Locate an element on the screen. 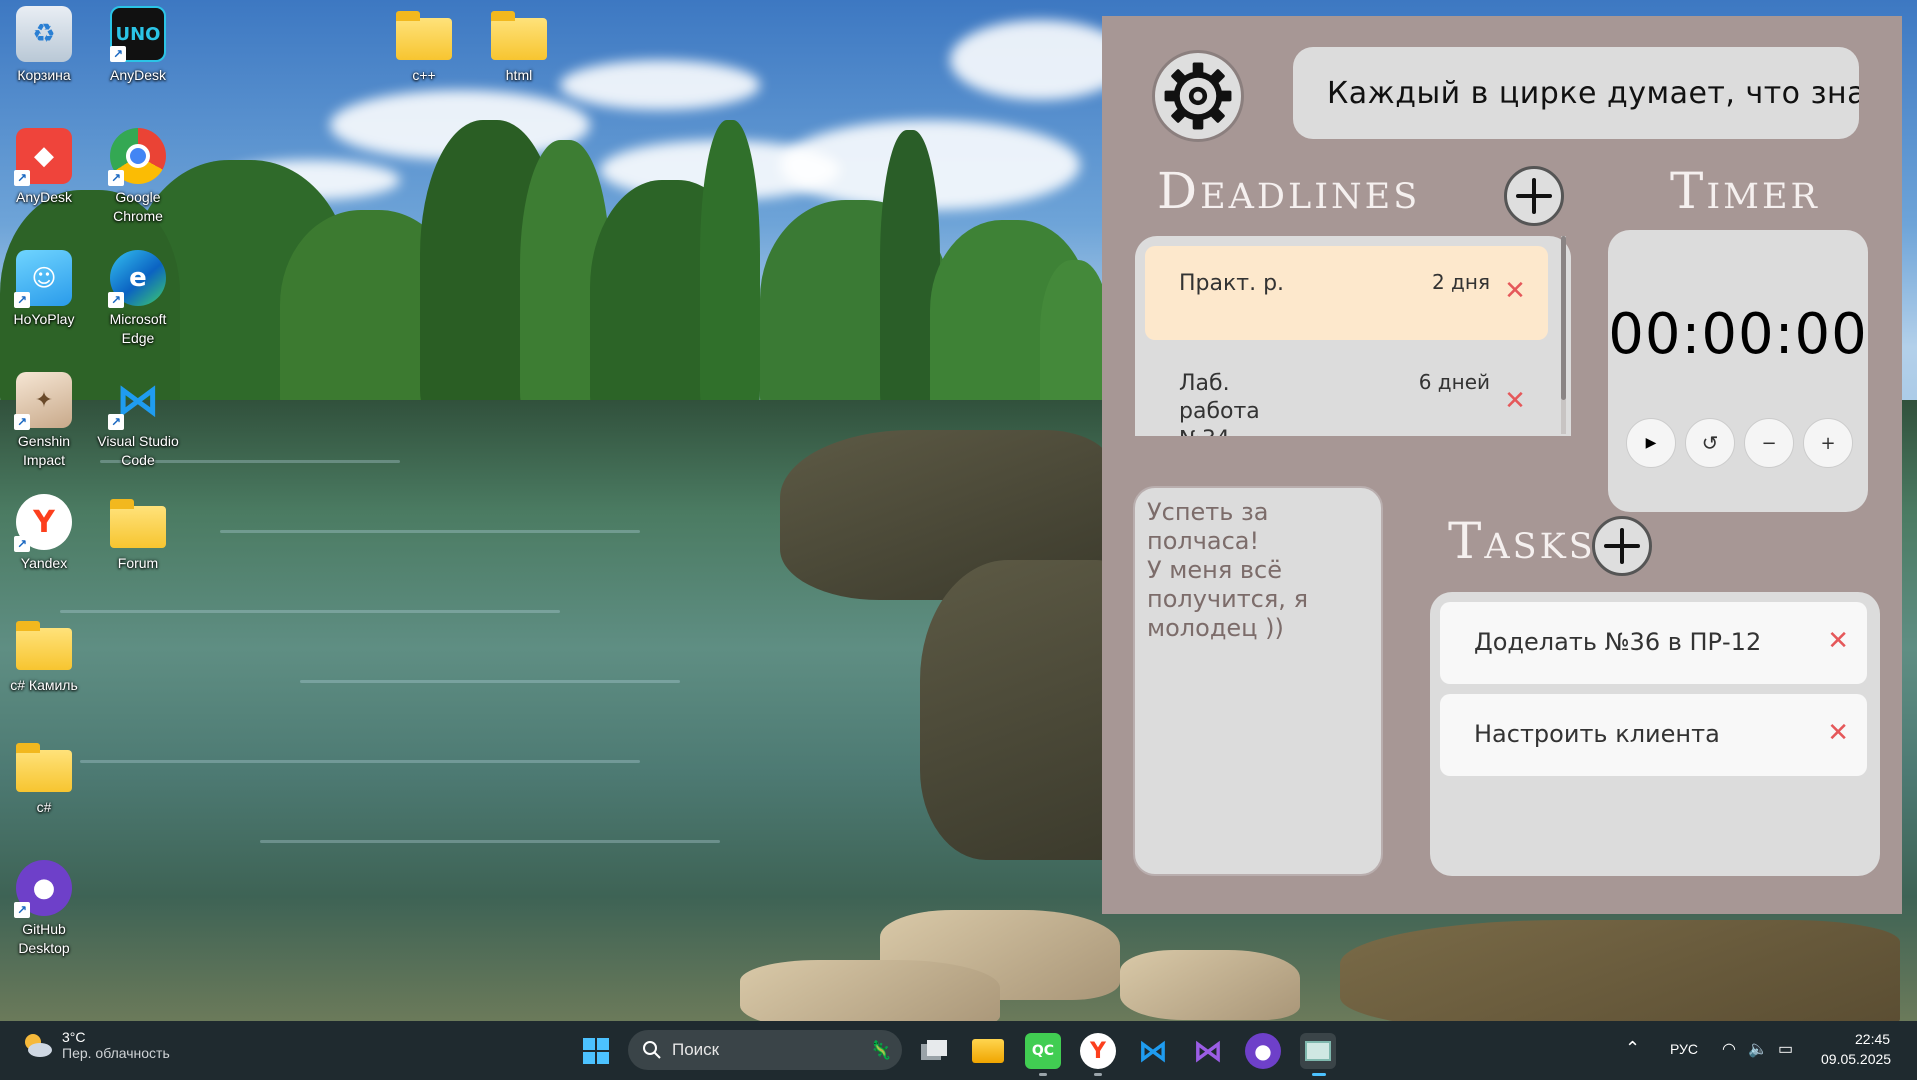  desktop-icon-csharp-kamil-folder: c# Камиль is located at coordinates (45, 655).